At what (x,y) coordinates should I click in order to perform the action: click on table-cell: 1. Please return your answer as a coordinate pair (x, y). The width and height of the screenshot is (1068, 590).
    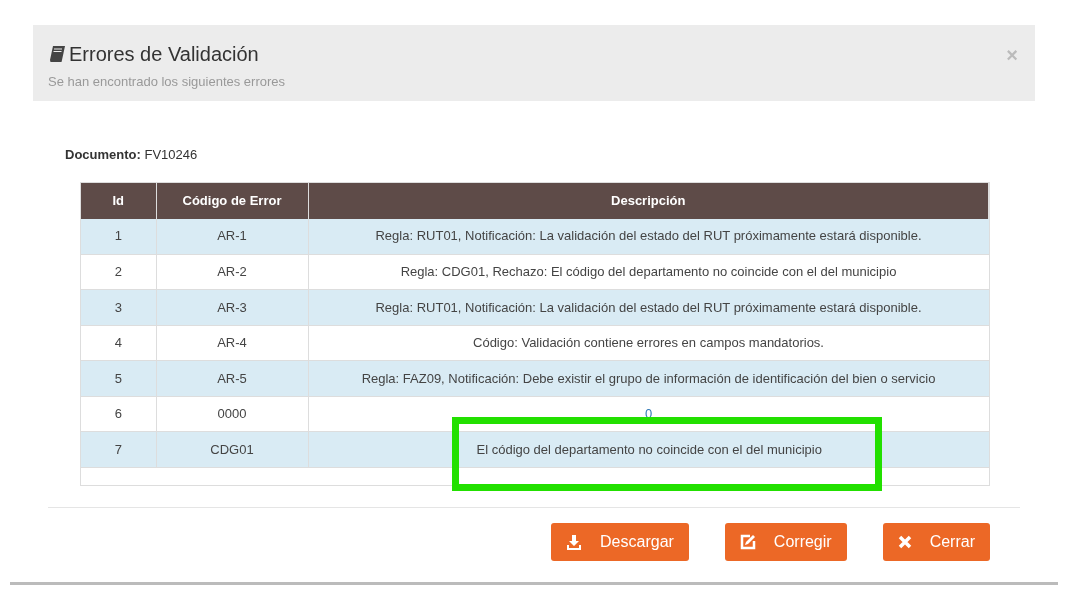
    Looking at the image, I should click on (118, 236).